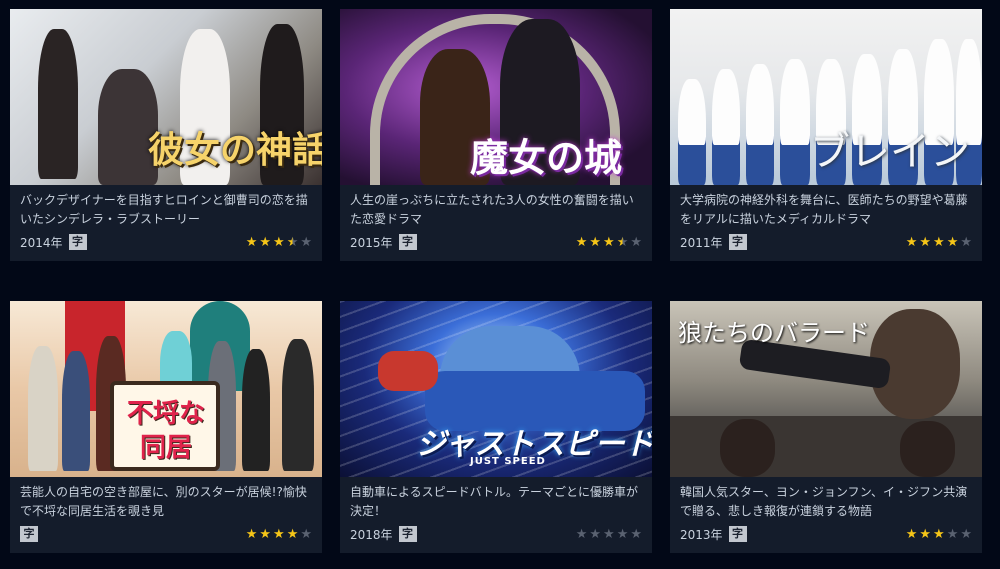 The image size is (1000, 569). I want to click on thumbnail-title: 狼たちのバラード, so click(774, 333).